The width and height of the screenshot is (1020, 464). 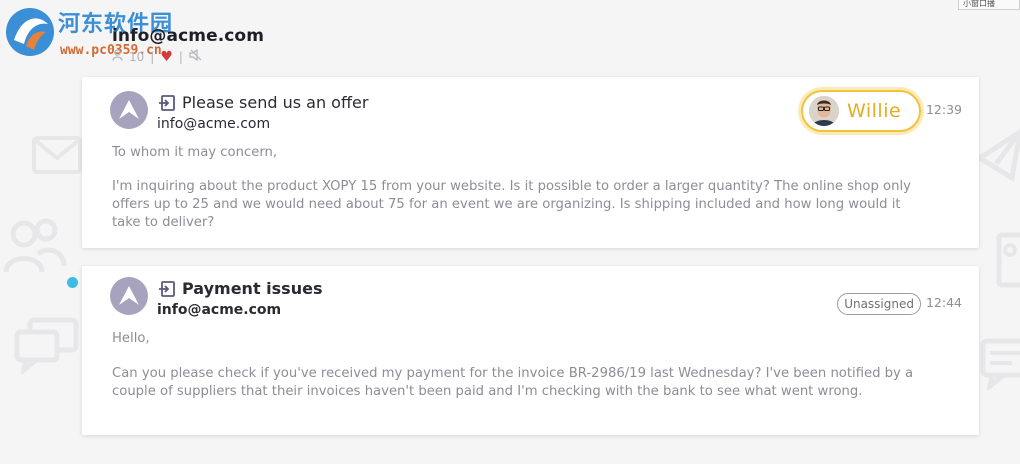 What do you see at coordinates (131, 338) in the screenshot?
I see `message-greeting: Hello,` at bounding box center [131, 338].